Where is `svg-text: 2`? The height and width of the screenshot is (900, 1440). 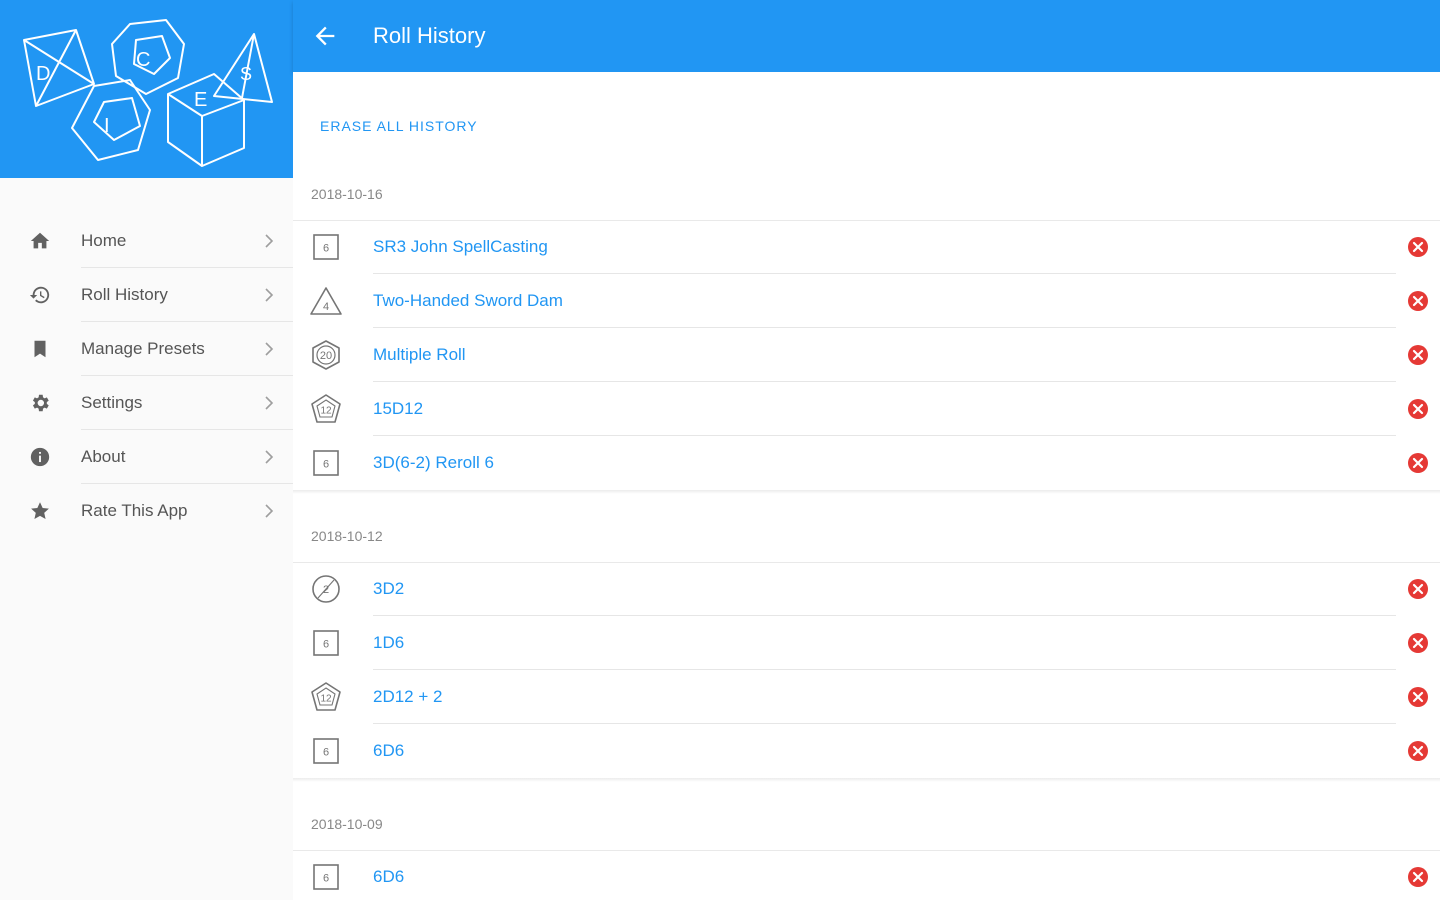
svg-text: 2 is located at coordinates (326, 590).